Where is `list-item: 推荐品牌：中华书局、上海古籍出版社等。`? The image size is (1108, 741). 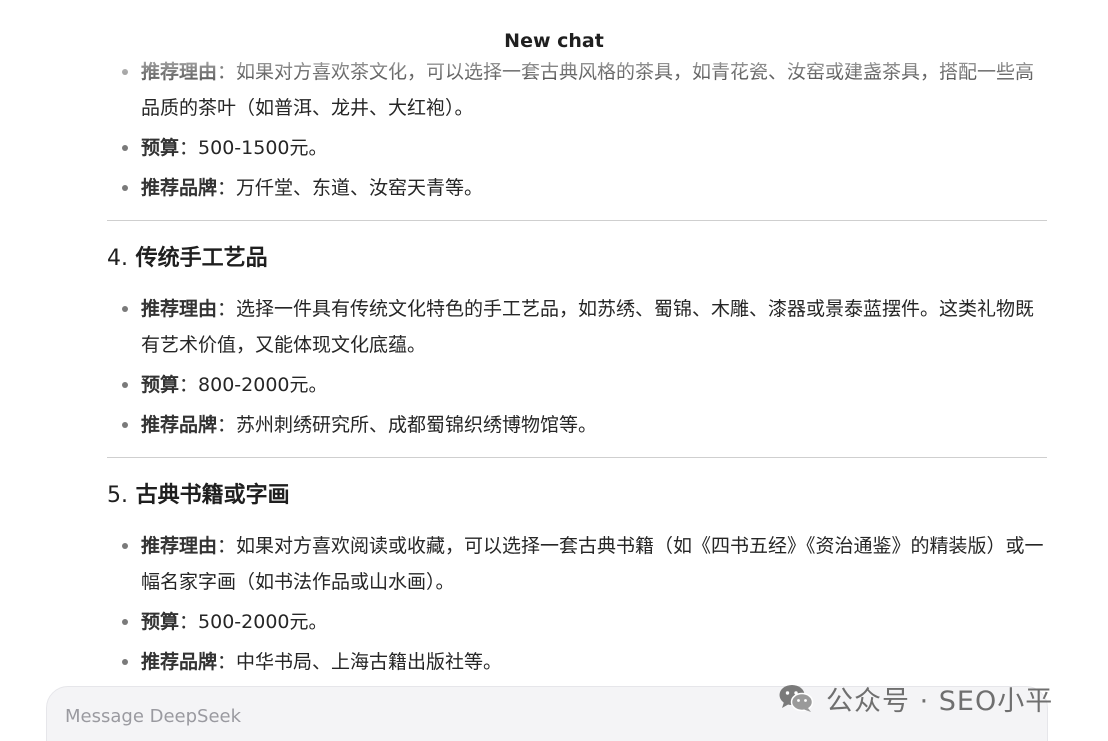
list-item: 推荐品牌：中华书局、上海古籍出版社等。 is located at coordinates (584, 662).